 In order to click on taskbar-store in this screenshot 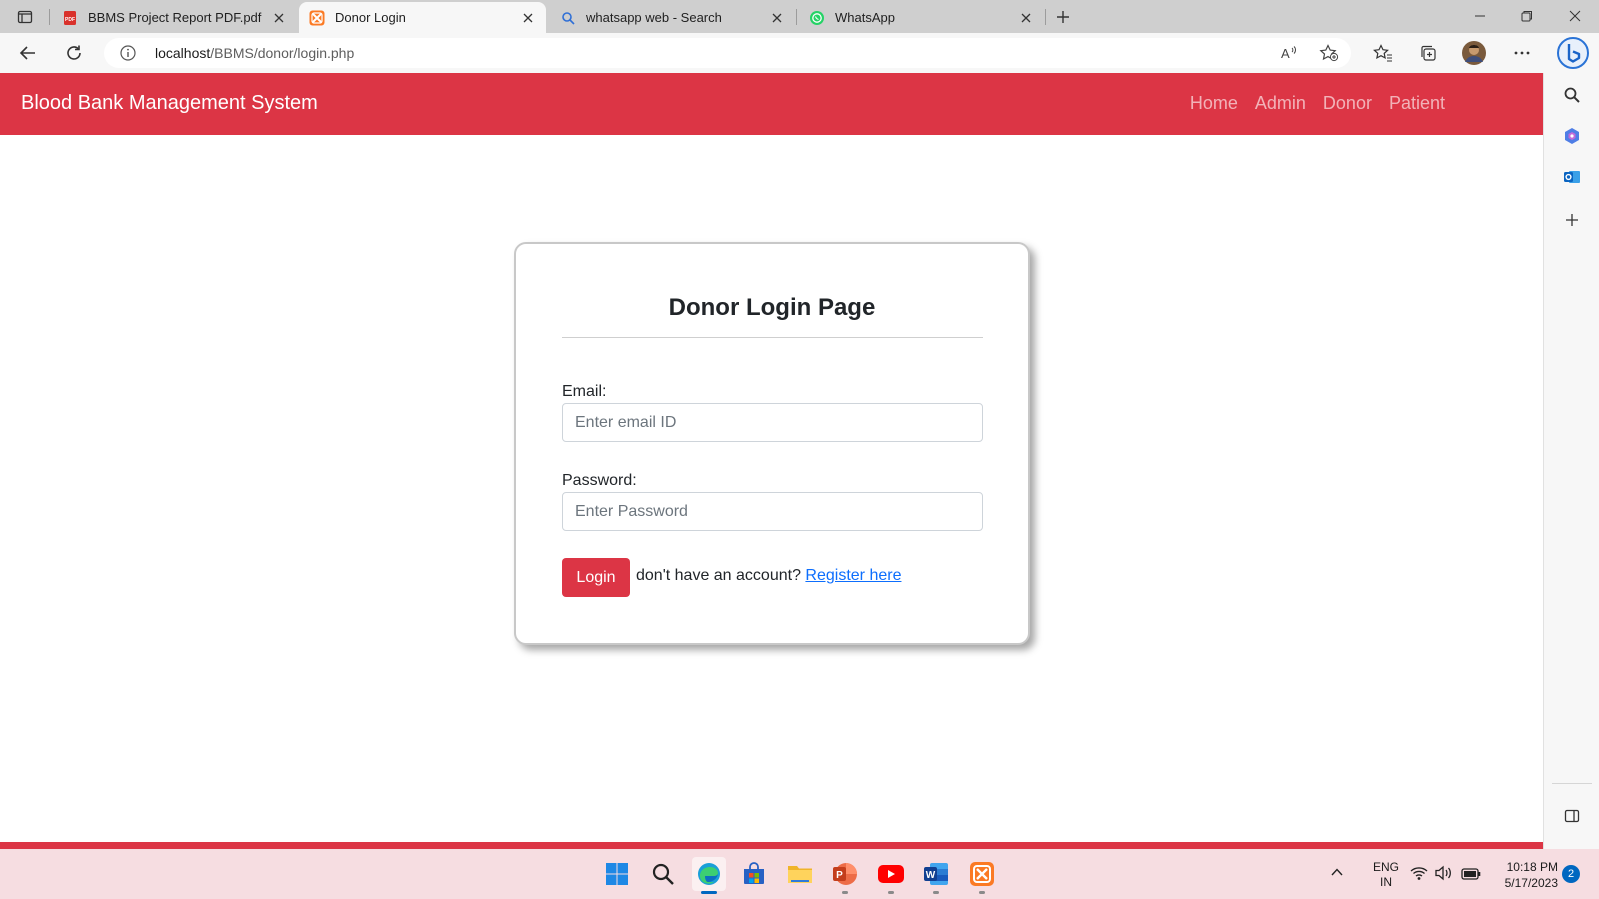, I will do `click(754, 874)`.